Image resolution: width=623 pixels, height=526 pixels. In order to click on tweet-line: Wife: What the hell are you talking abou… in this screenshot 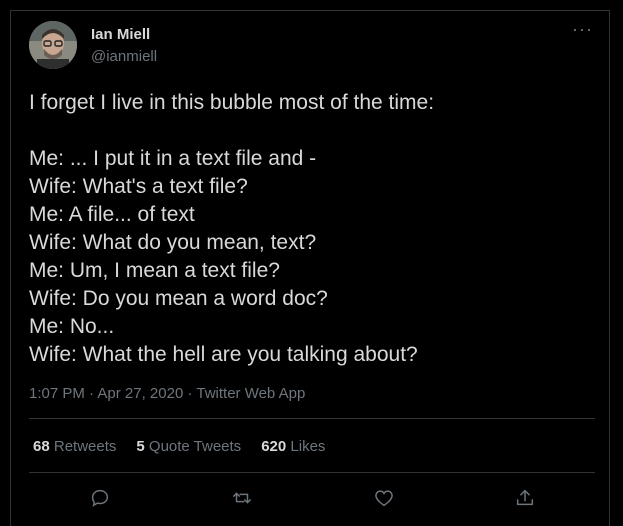, I will do `click(223, 354)`.